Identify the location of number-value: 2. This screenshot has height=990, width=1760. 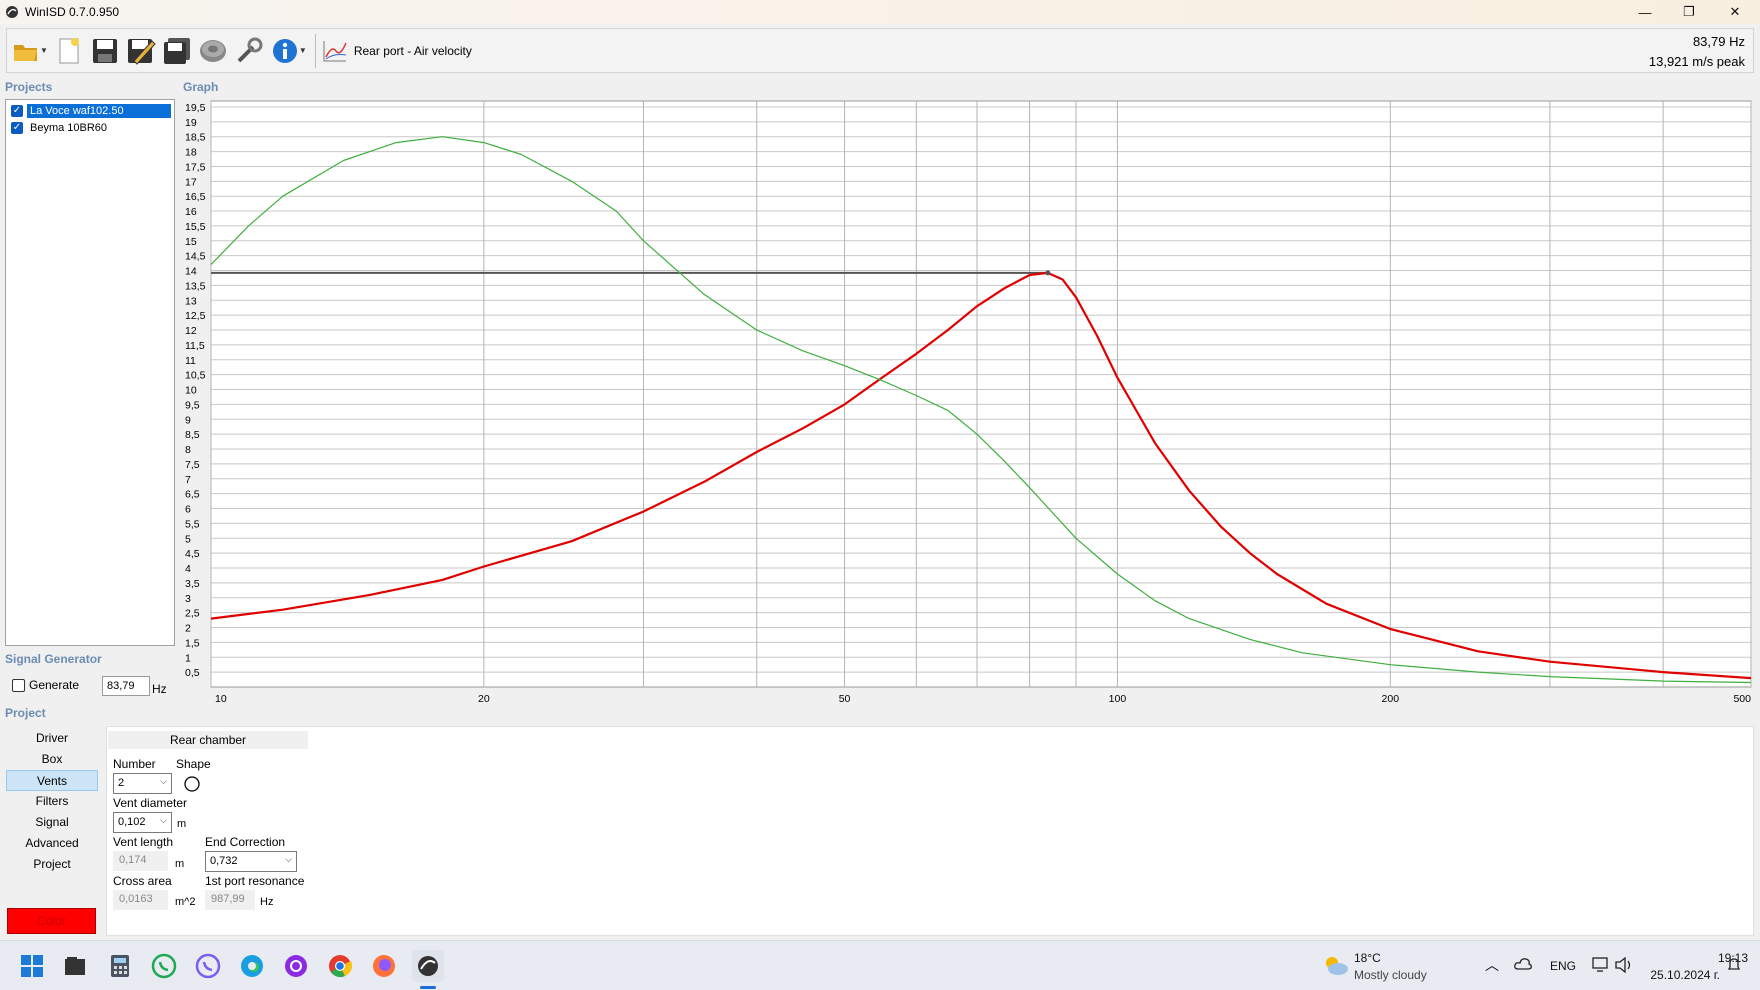
(121, 783).